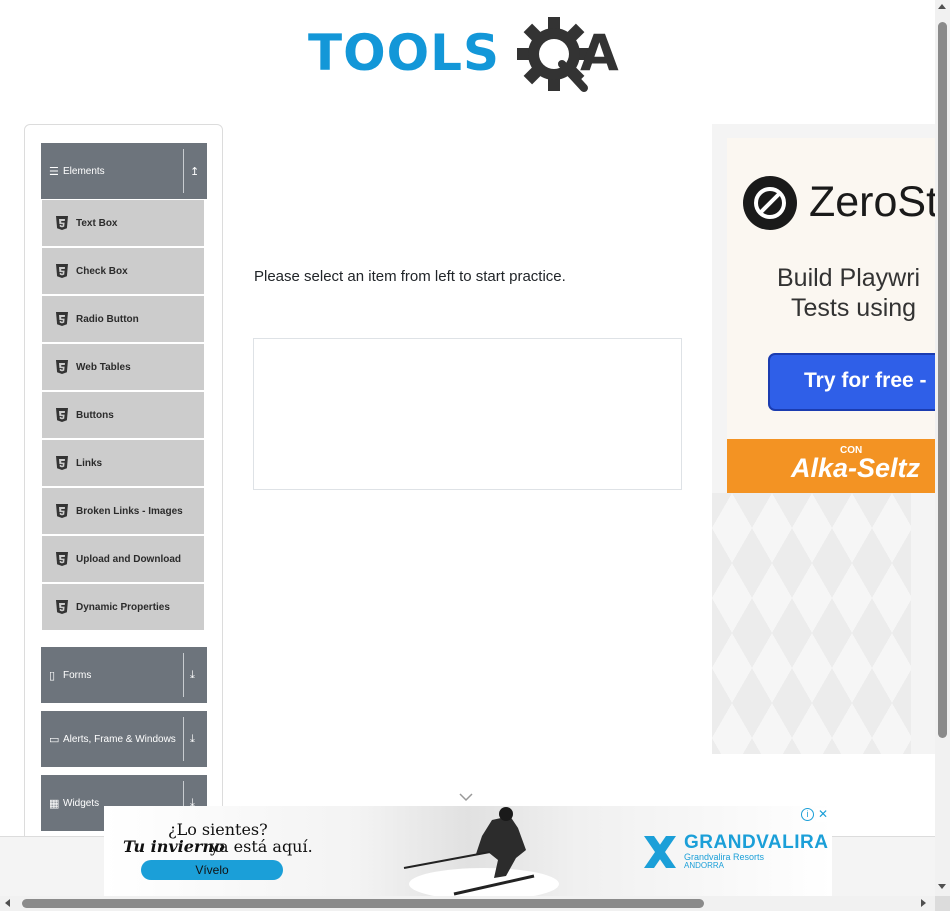 This screenshot has width=950, height=911. Describe the element at coordinates (942, 6) in the screenshot. I see `scroll-up-arrow-icon` at that location.